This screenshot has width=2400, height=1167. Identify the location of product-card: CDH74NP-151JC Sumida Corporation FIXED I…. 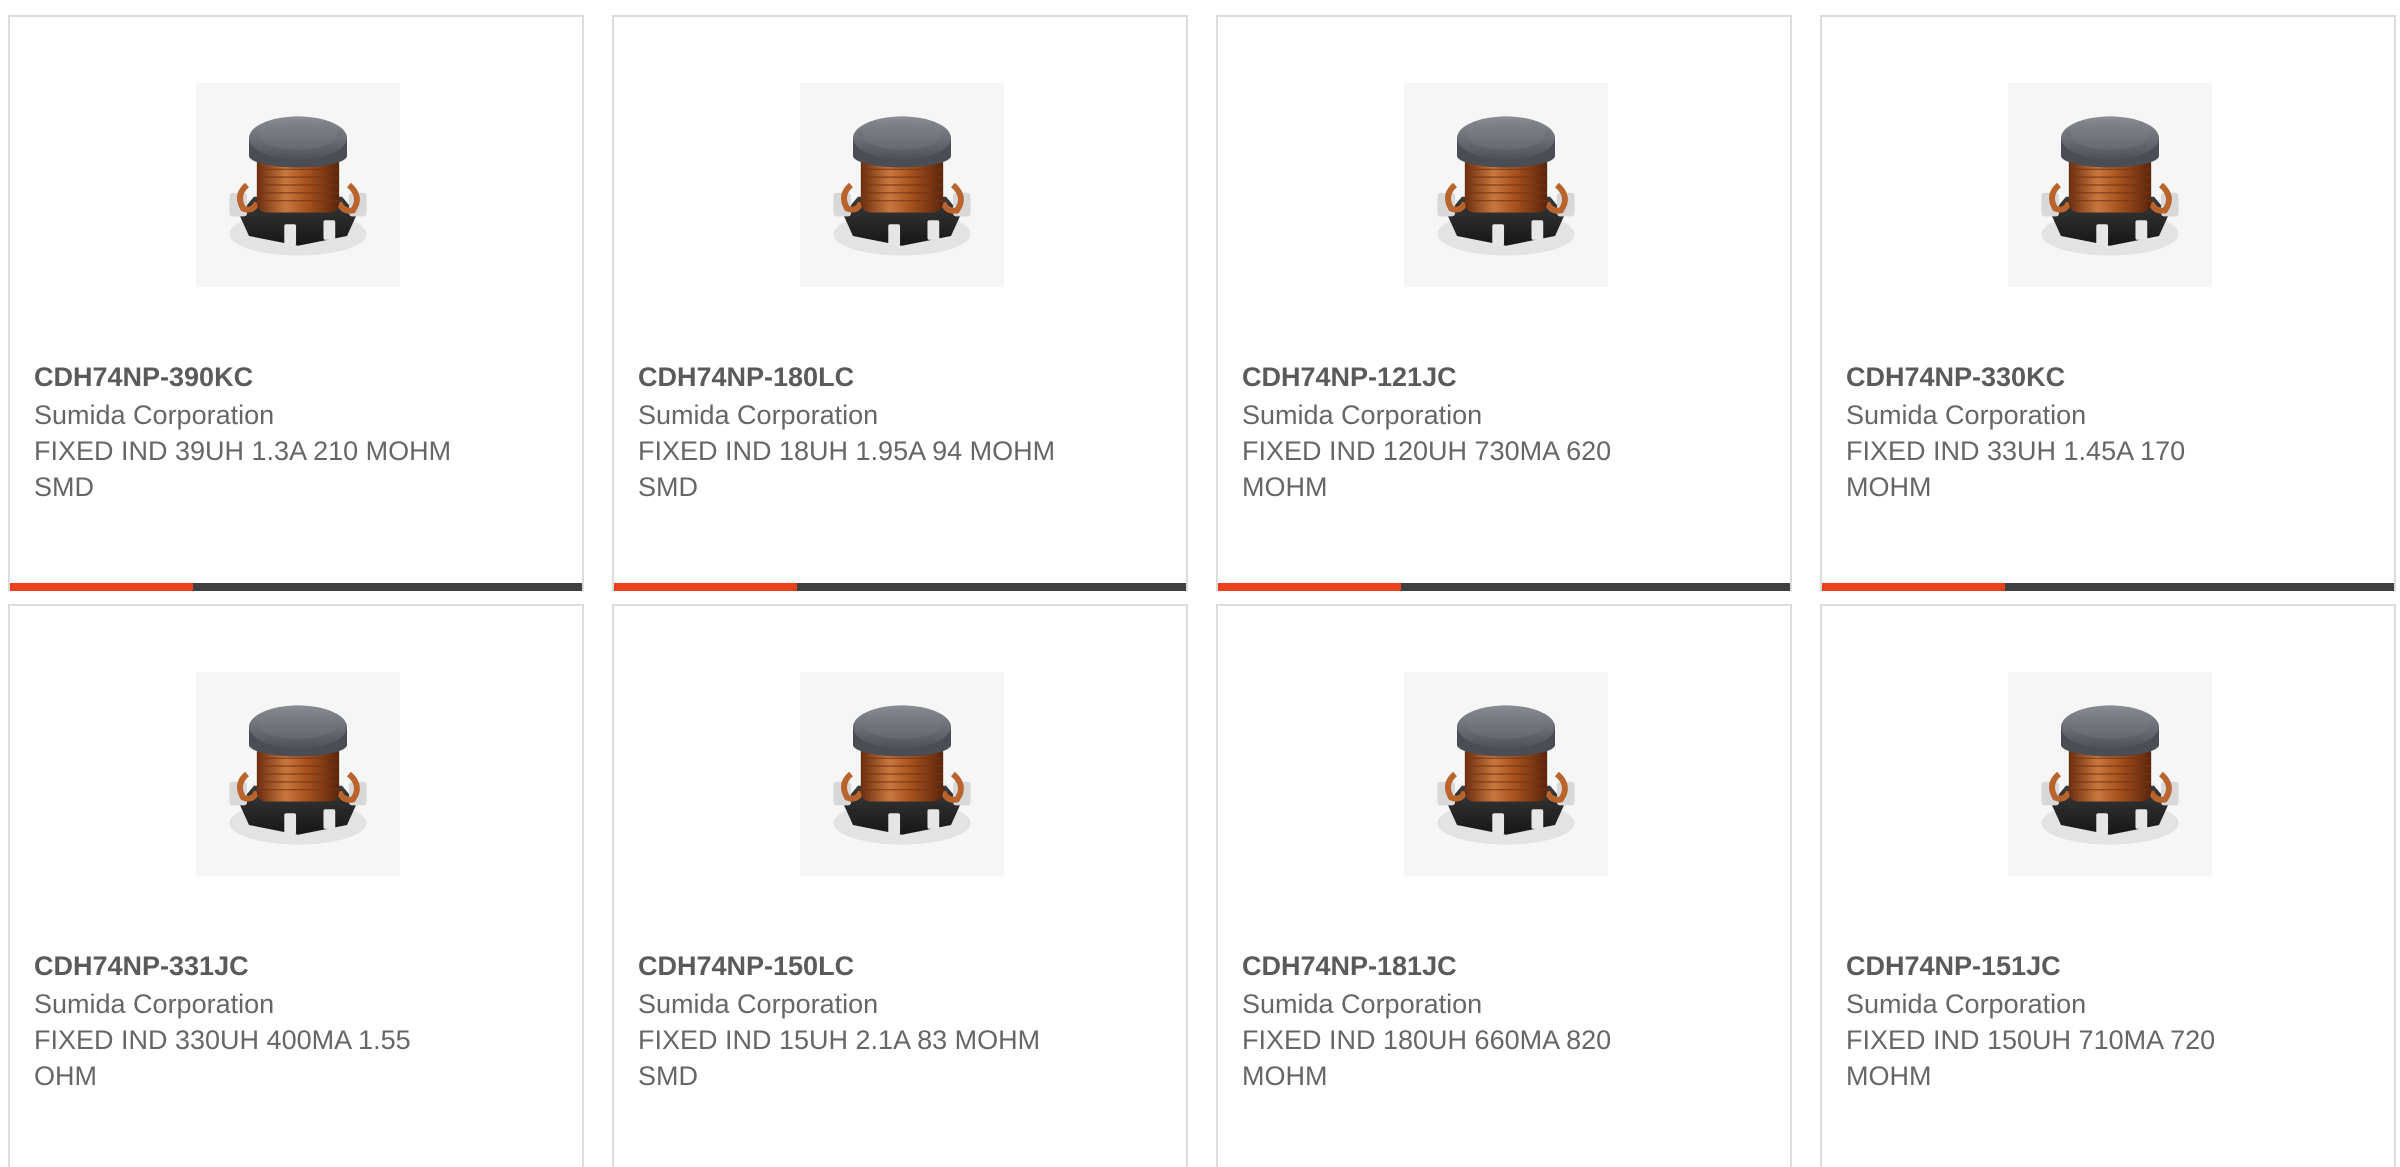
(2108, 885).